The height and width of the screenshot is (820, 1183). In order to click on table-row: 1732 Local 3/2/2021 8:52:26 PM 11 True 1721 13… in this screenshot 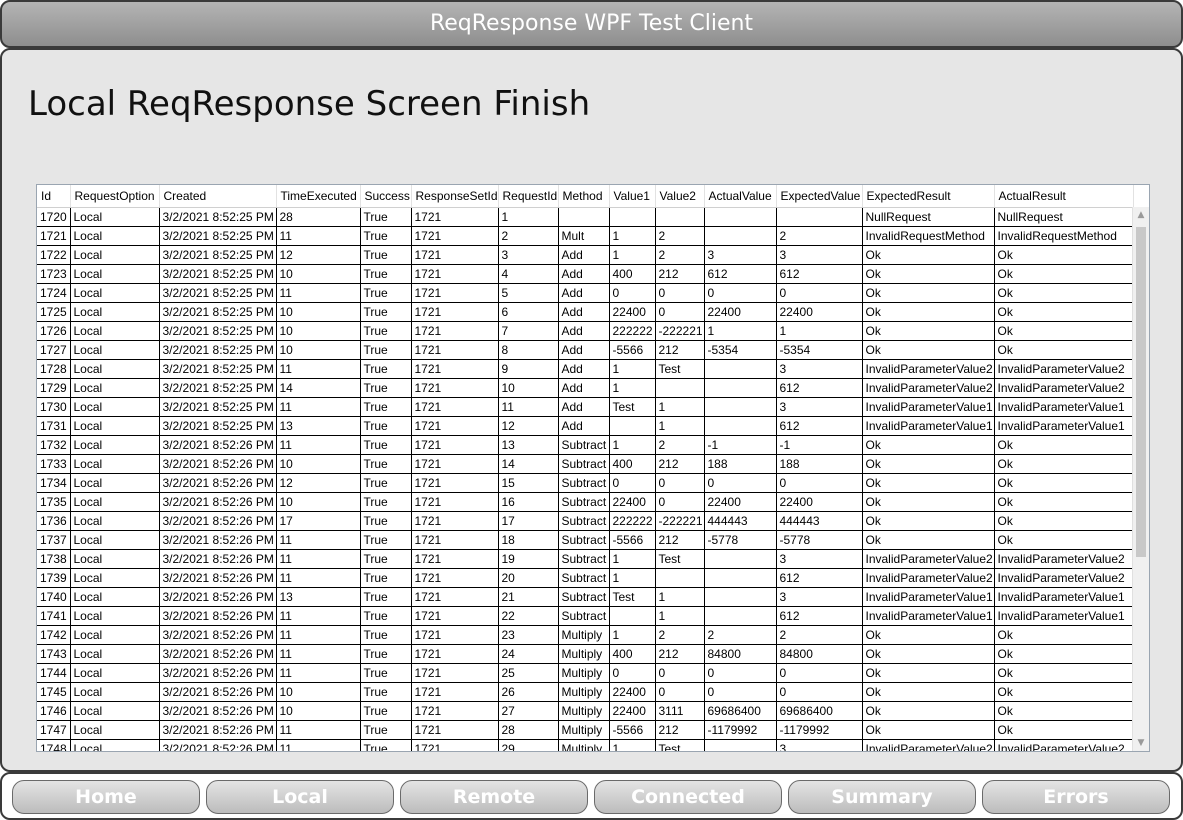, I will do `click(585, 445)`.